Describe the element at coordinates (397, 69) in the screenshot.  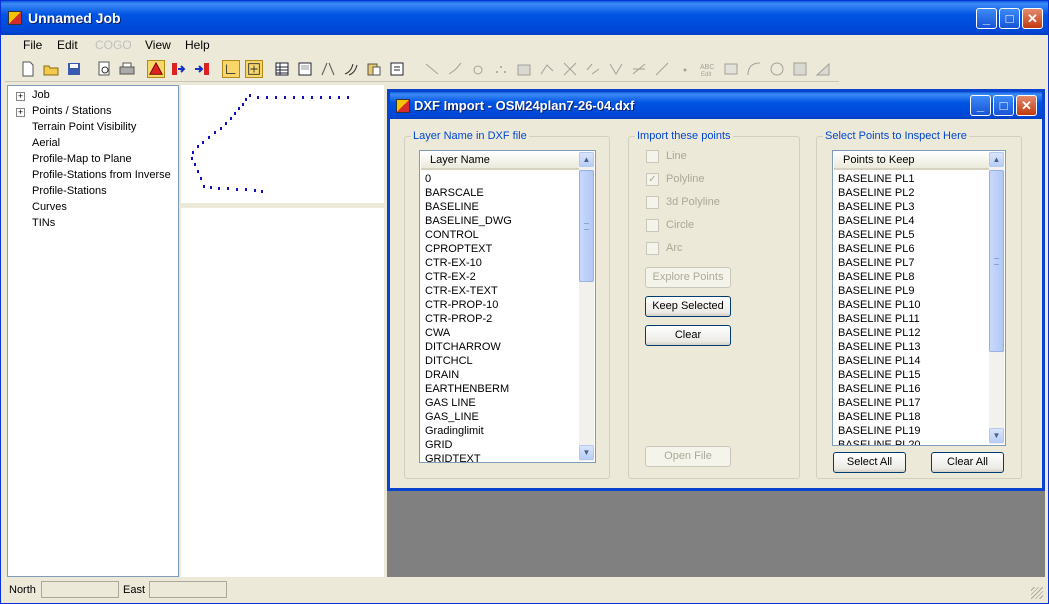
I see `report-icon` at that location.